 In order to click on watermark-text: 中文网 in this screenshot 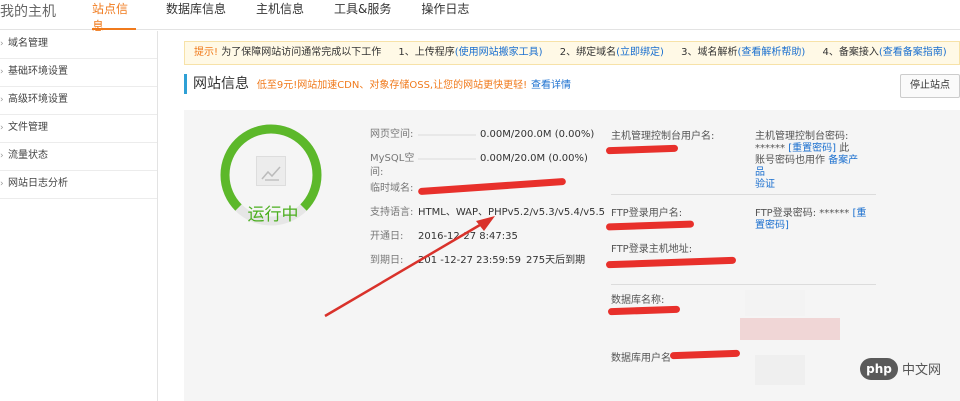, I will do `click(922, 370)`.